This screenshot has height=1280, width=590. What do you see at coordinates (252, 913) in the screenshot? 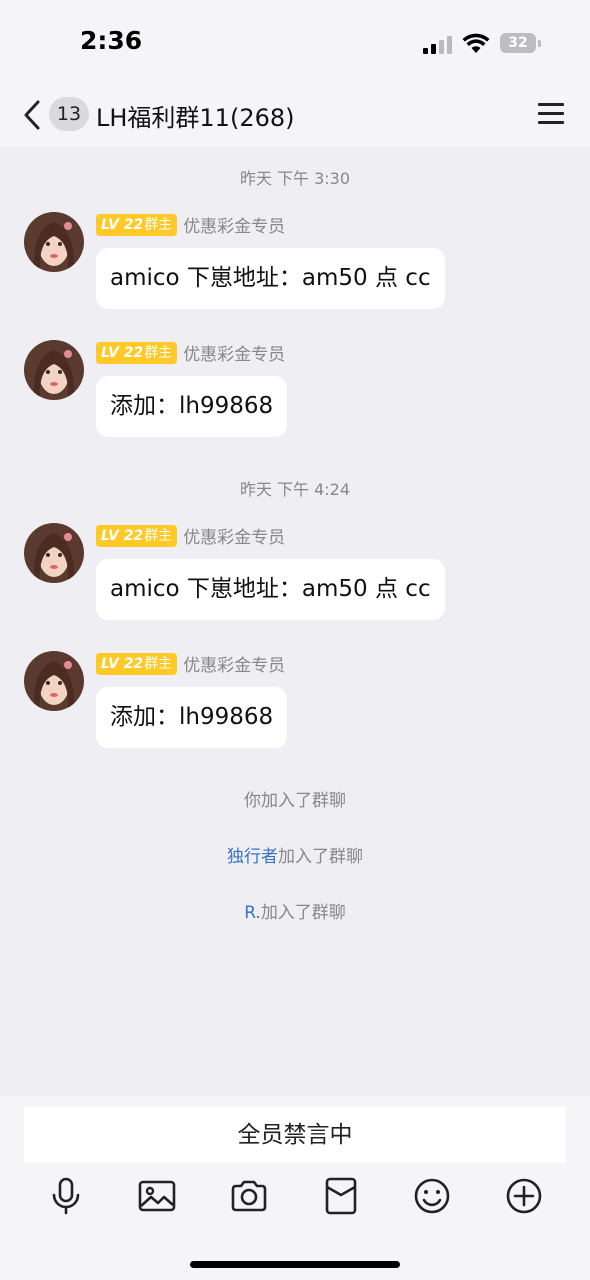
I see `member-name-link: R.` at bounding box center [252, 913].